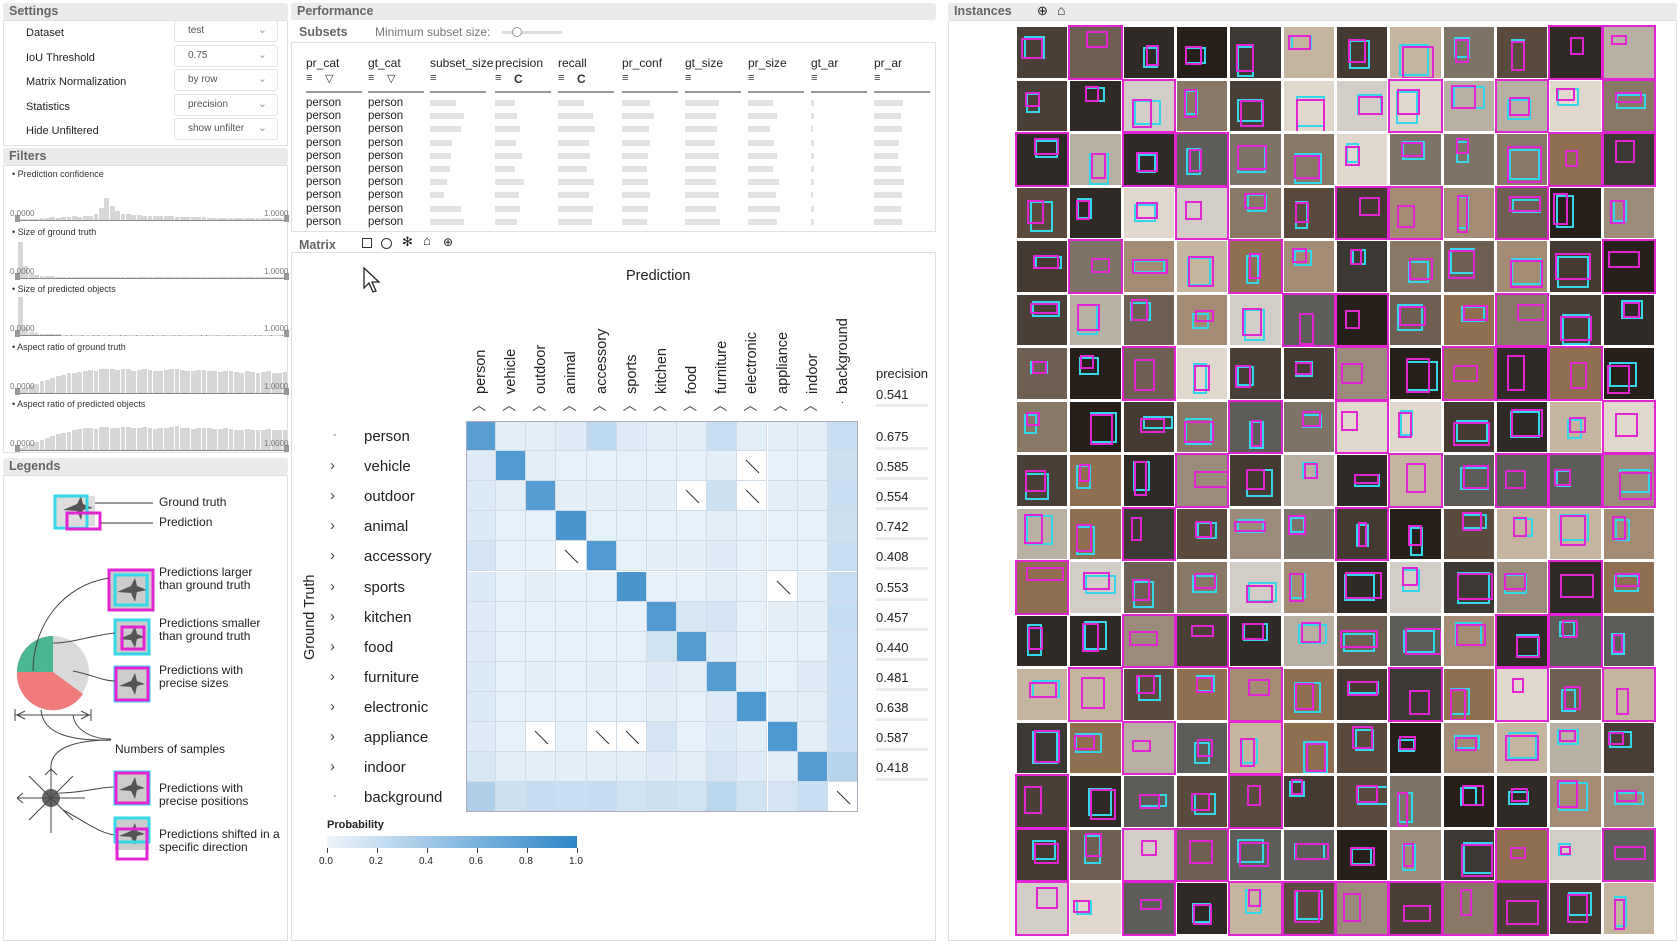  I want to click on column-header-vehicle: vehicle, so click(511, 371).